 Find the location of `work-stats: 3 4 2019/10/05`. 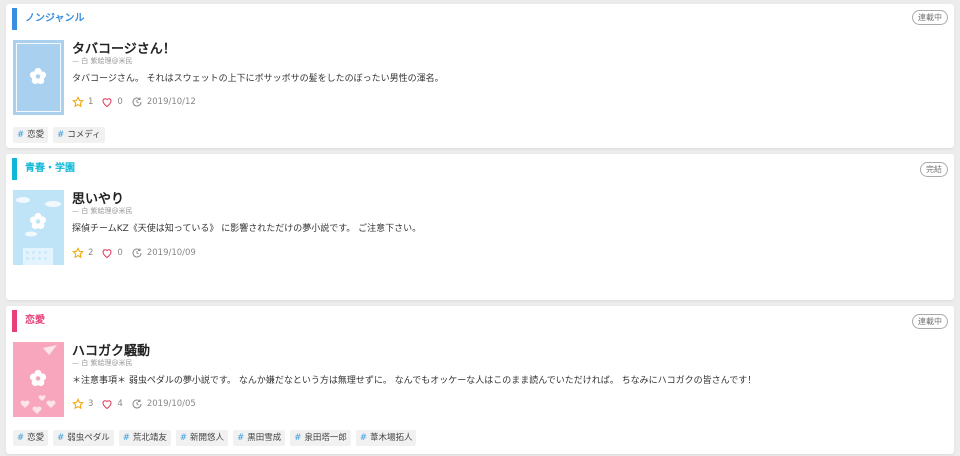

work-stats: 3 4 2019/10/05 is located at coordinates (138, 404).